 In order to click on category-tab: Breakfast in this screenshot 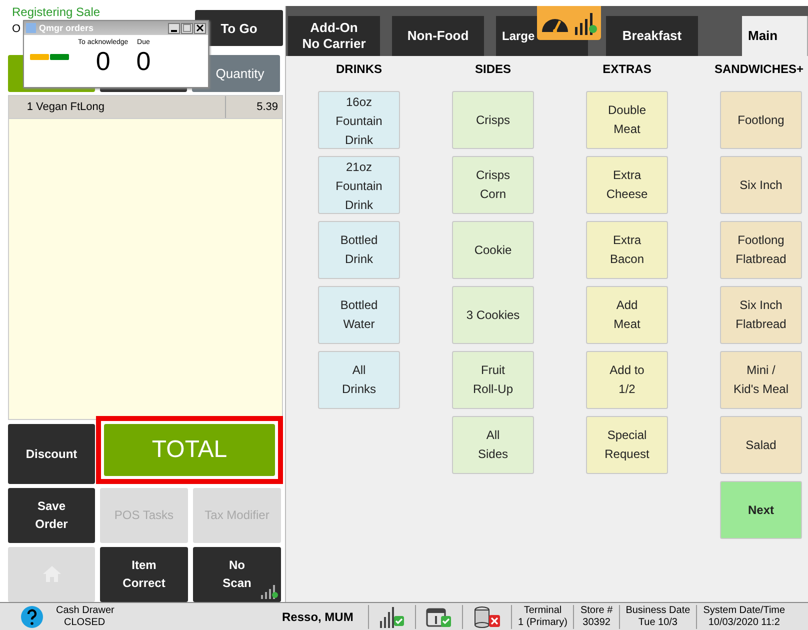, I will do `click(652, 36)`.